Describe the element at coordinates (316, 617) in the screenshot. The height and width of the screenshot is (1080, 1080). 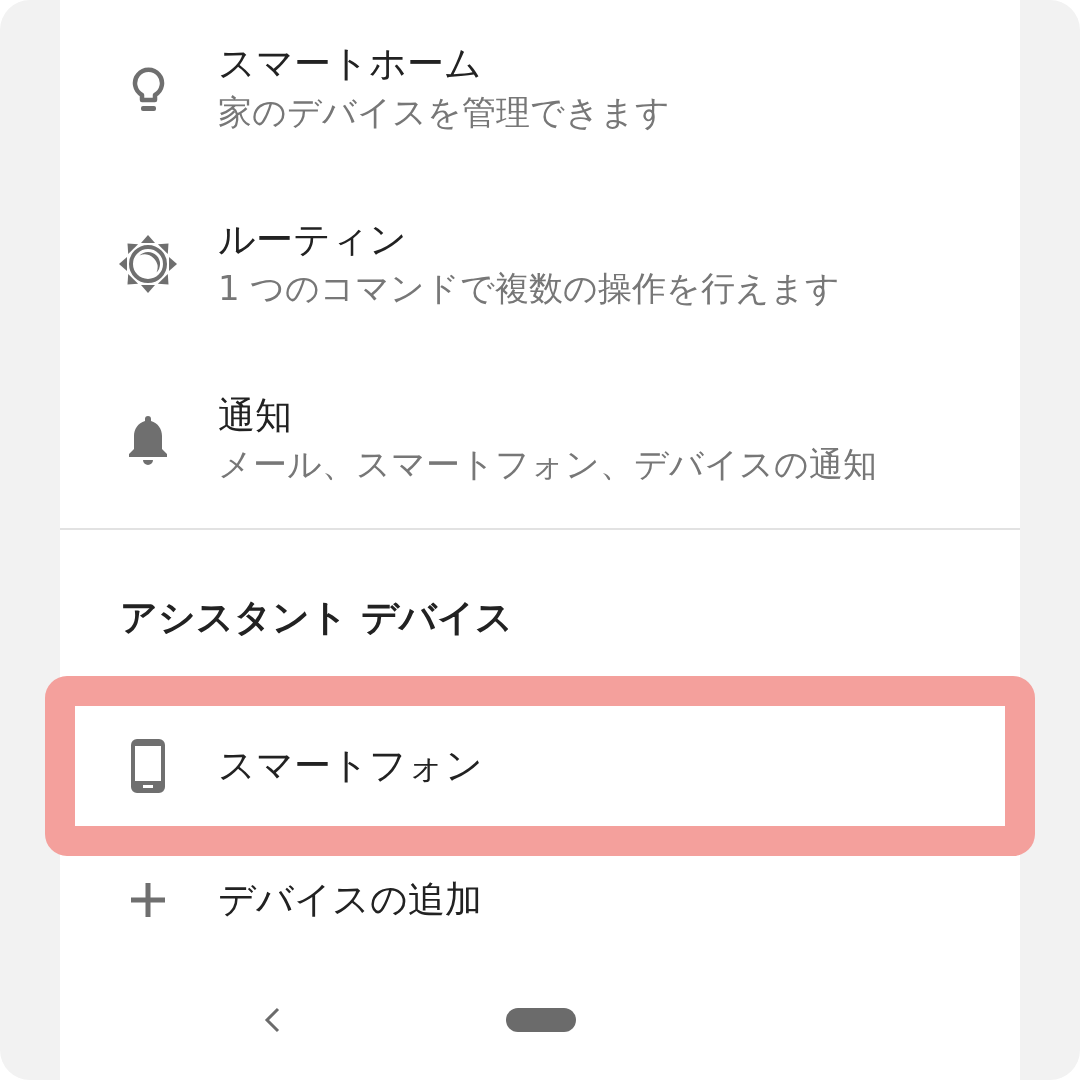
I see `section-header: アシスタント デバイス` at that location.